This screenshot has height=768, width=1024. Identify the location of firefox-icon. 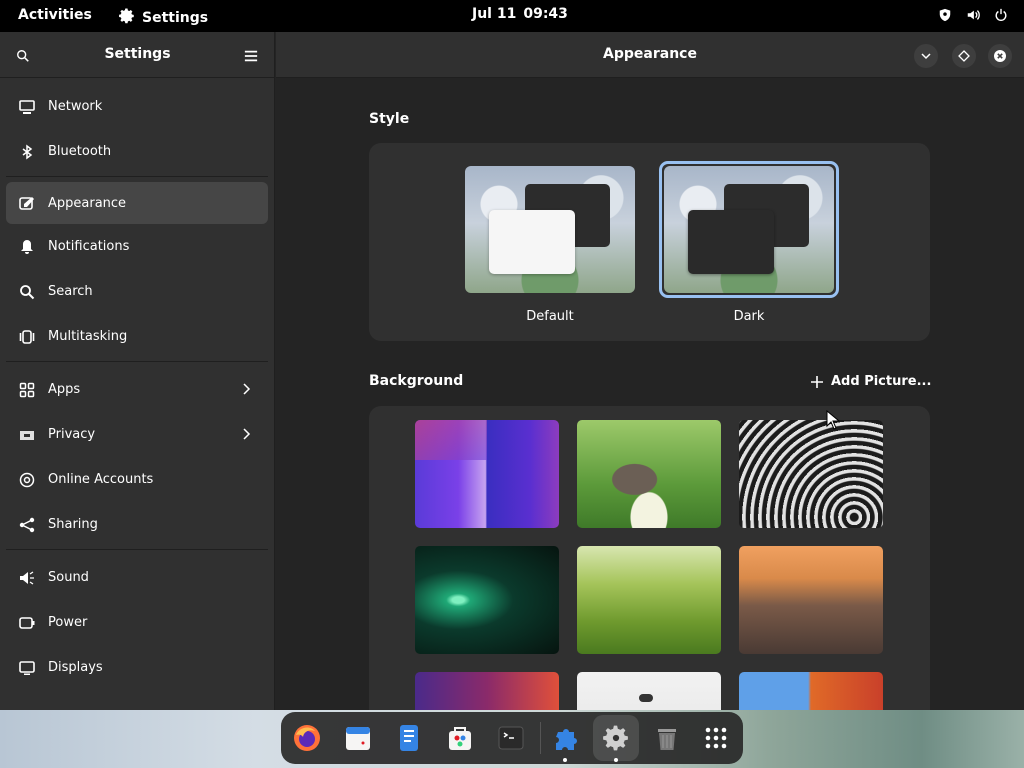
(307, 738).